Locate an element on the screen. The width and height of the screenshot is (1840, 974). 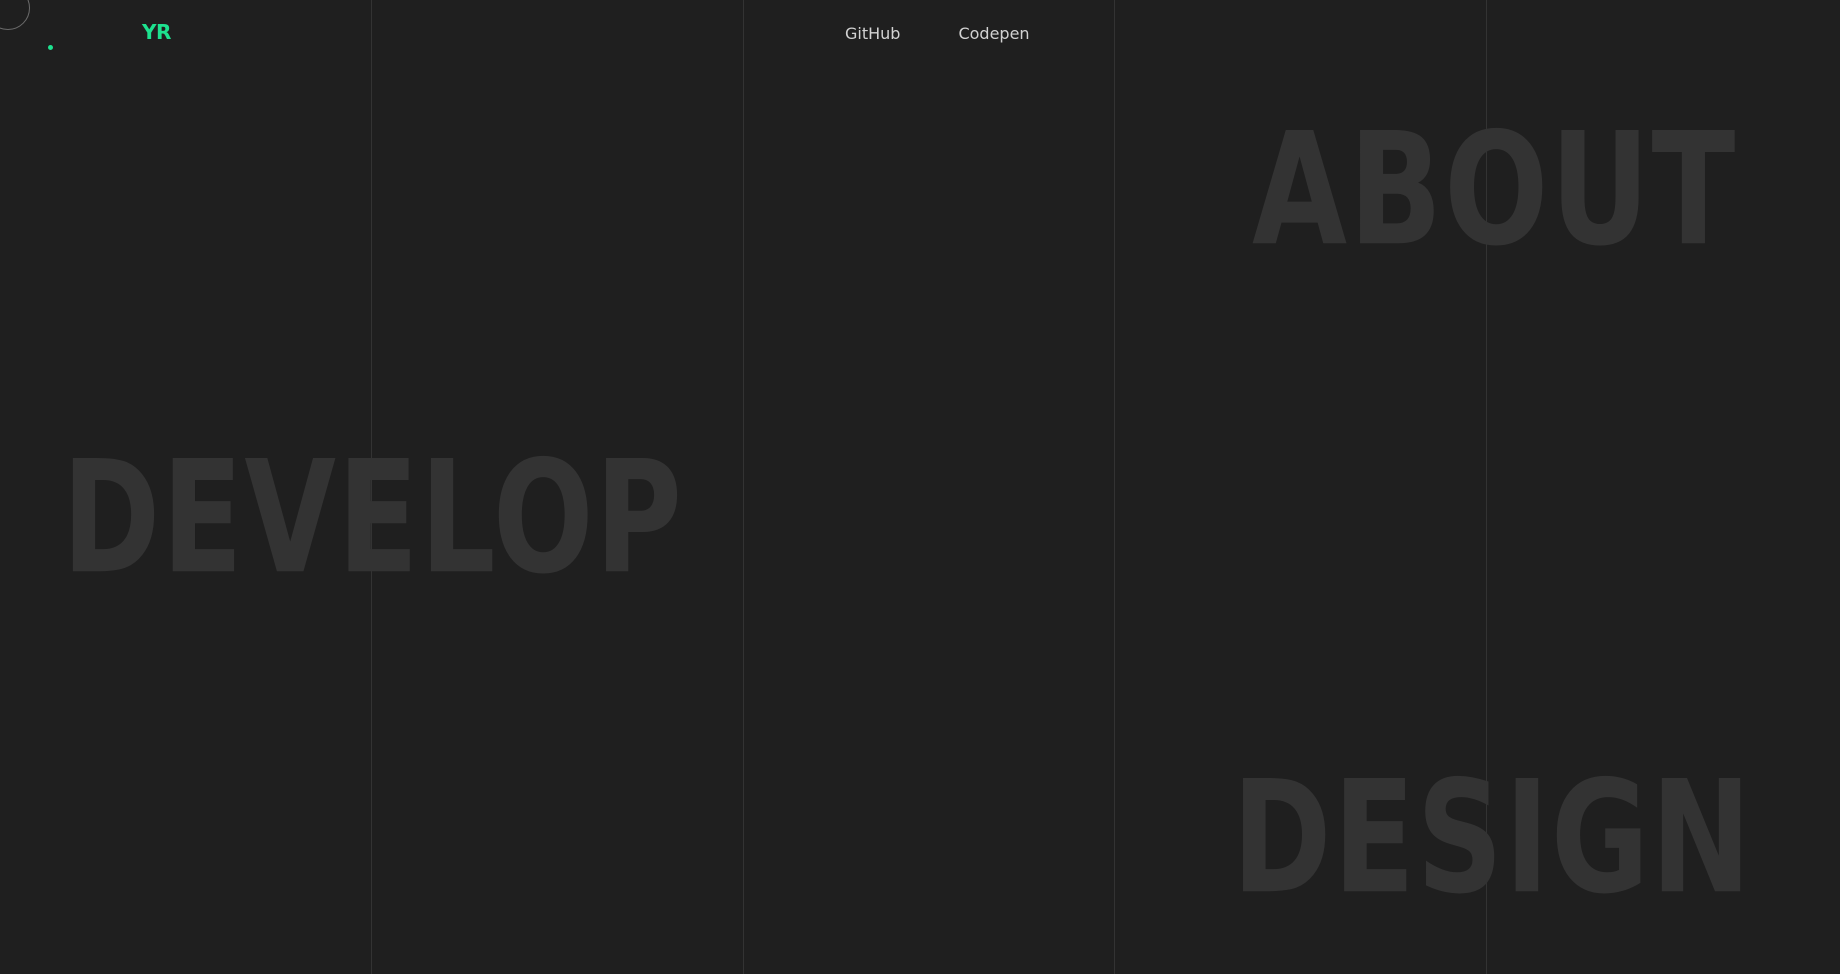
logo-link: YR is located at coordinates (156, 32).